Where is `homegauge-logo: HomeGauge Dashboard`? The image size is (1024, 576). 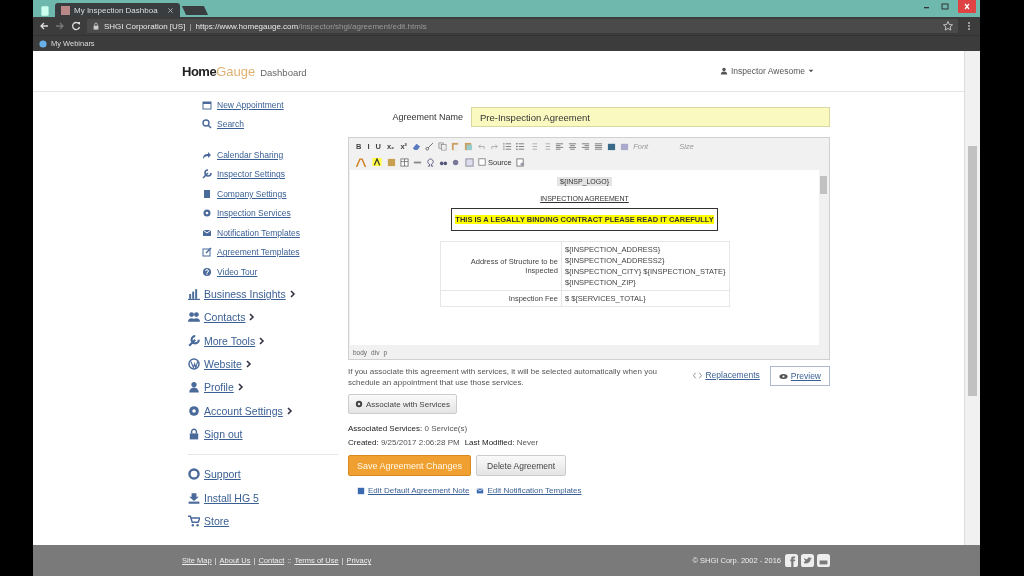 homegauge-logo: HomeGauge Dashboard is located at coordinates (244, 71).